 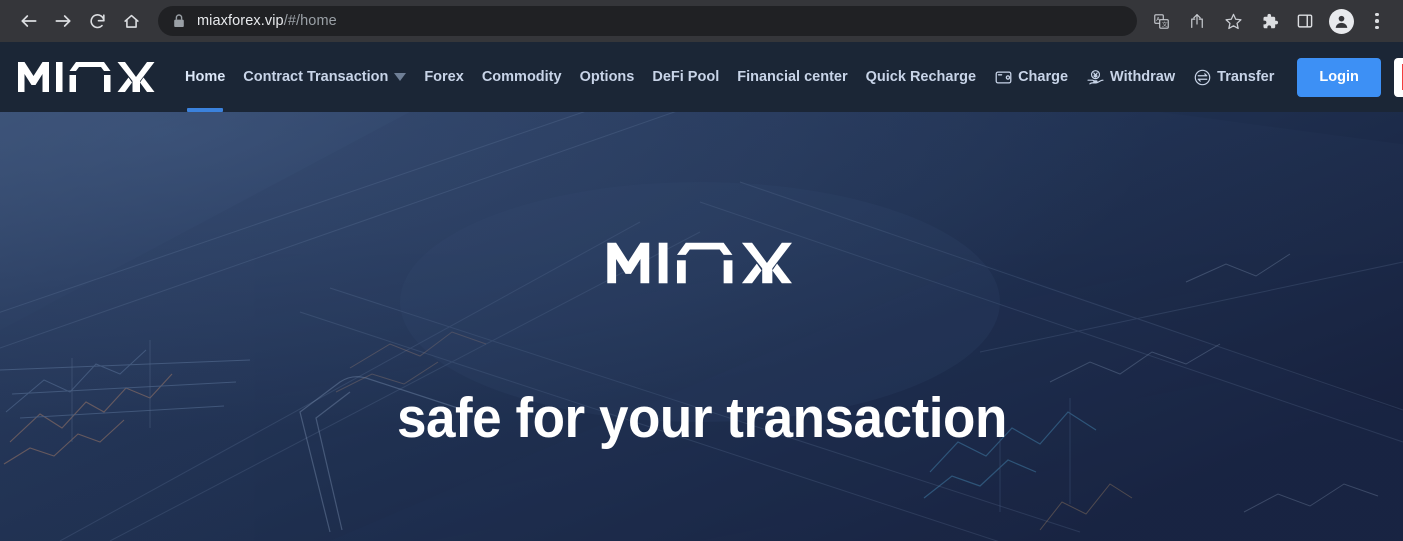 What do you see at coordinates (1043, 77) in the screenshot?
I see `nav-item-label: Charge` at bounding box center [1043, 77].